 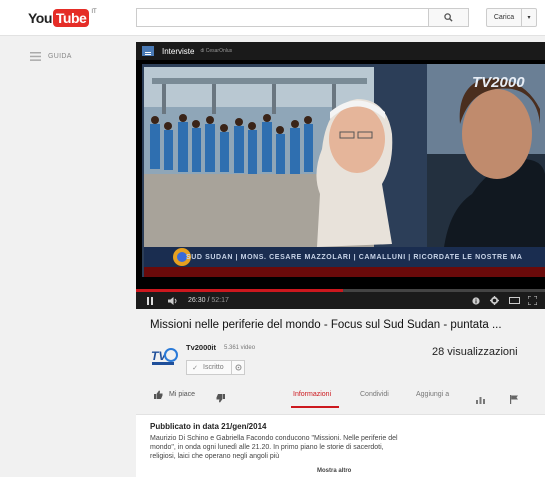 I want to click on active-tab-underline, so click(x=315, y=407).